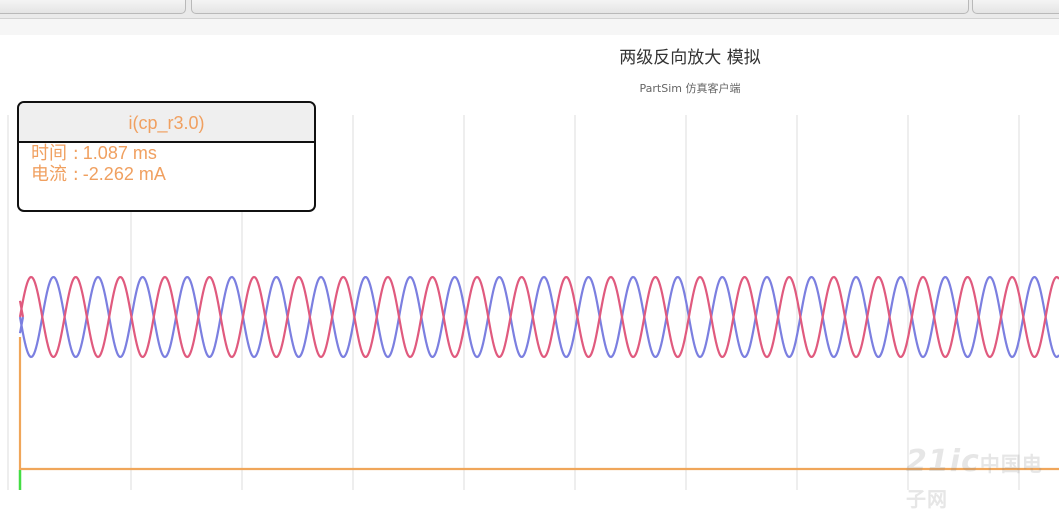  Describe the element at coordinates (981, 477) in the screenshot. I see `watermark-logo: 21ic中国电子网` at that location.